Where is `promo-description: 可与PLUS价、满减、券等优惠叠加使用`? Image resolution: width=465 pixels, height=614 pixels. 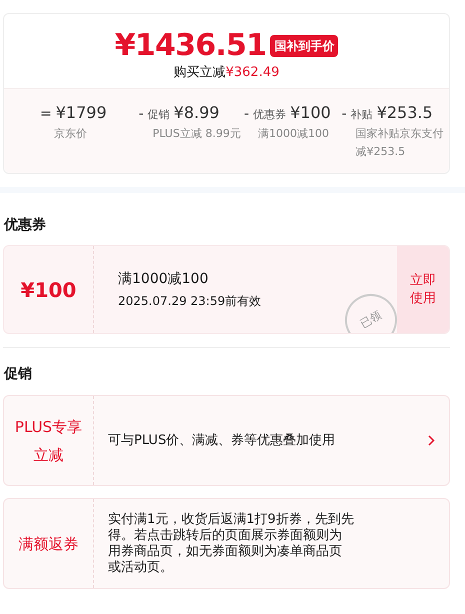 promo-description: 可与PLUS价、满减、券等优惠叠加使用 is located at coordinates (222, 440).